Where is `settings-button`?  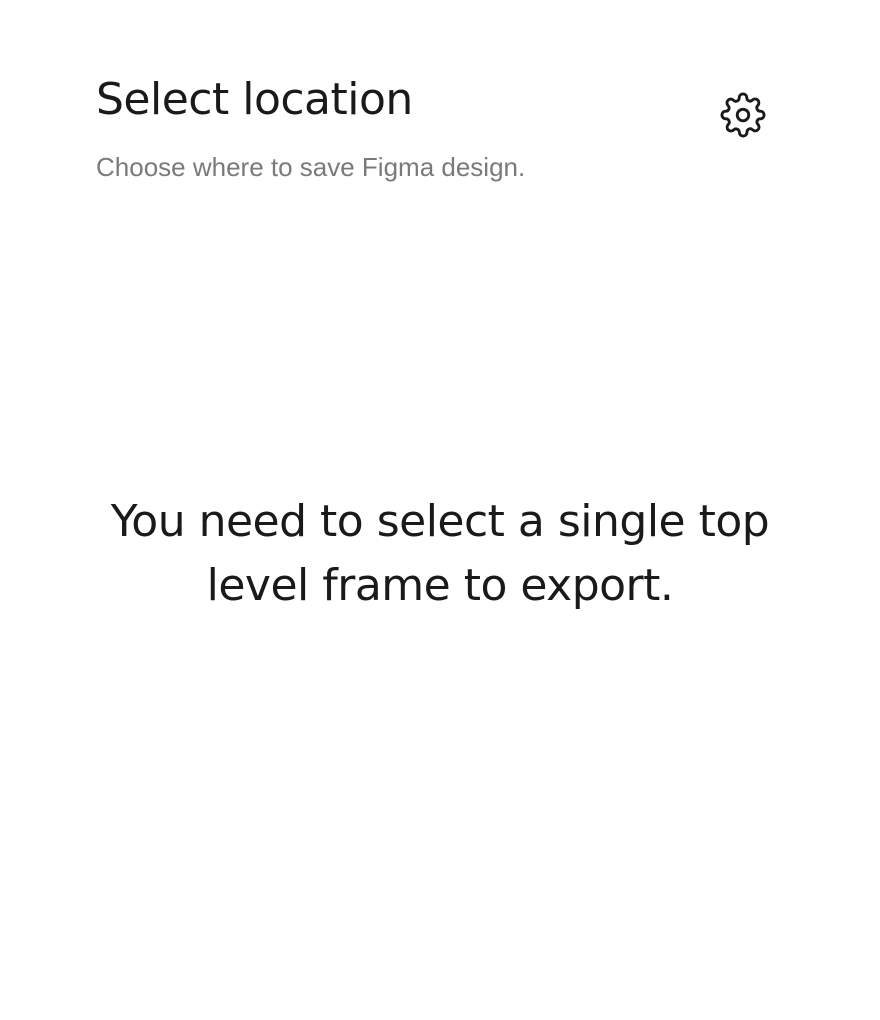
settings-button is located at coordinates (743, 115).